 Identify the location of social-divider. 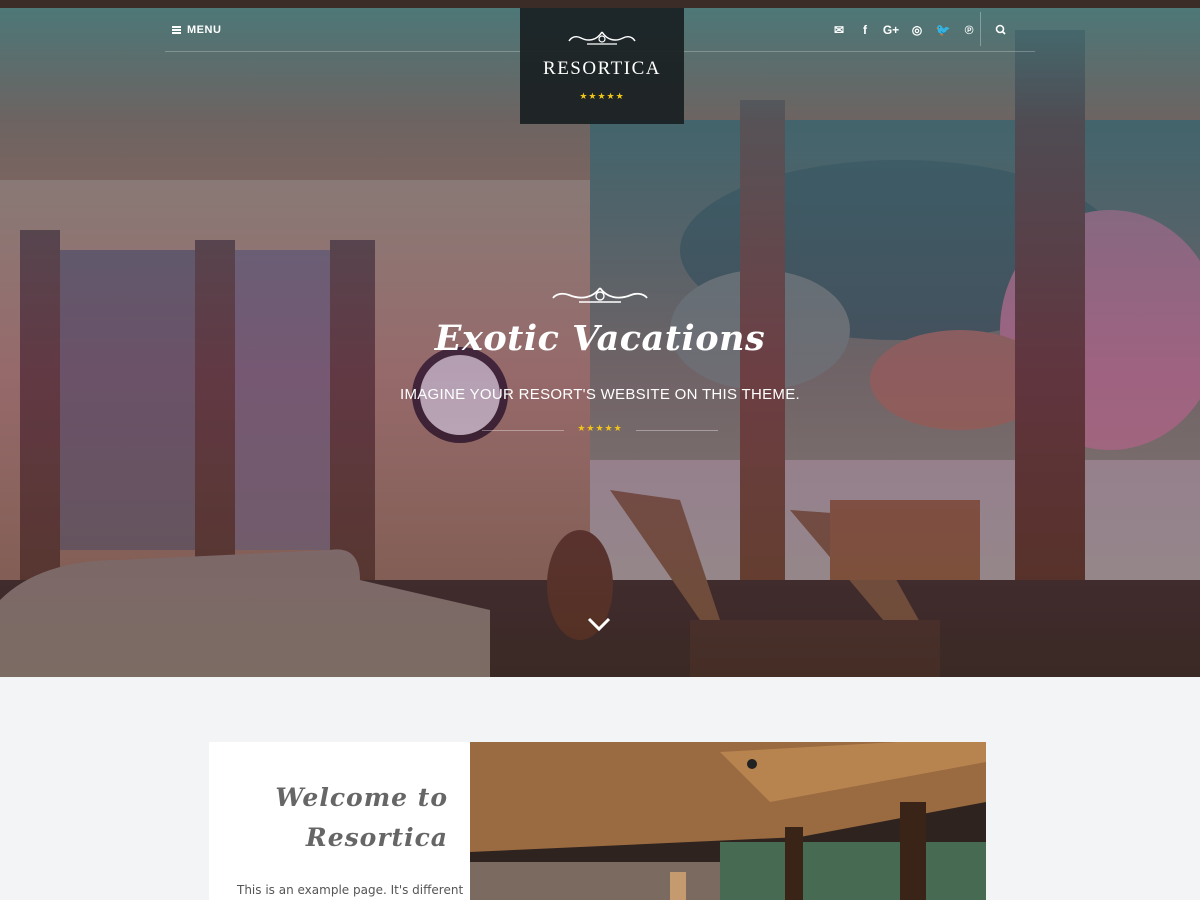
(980, 29).